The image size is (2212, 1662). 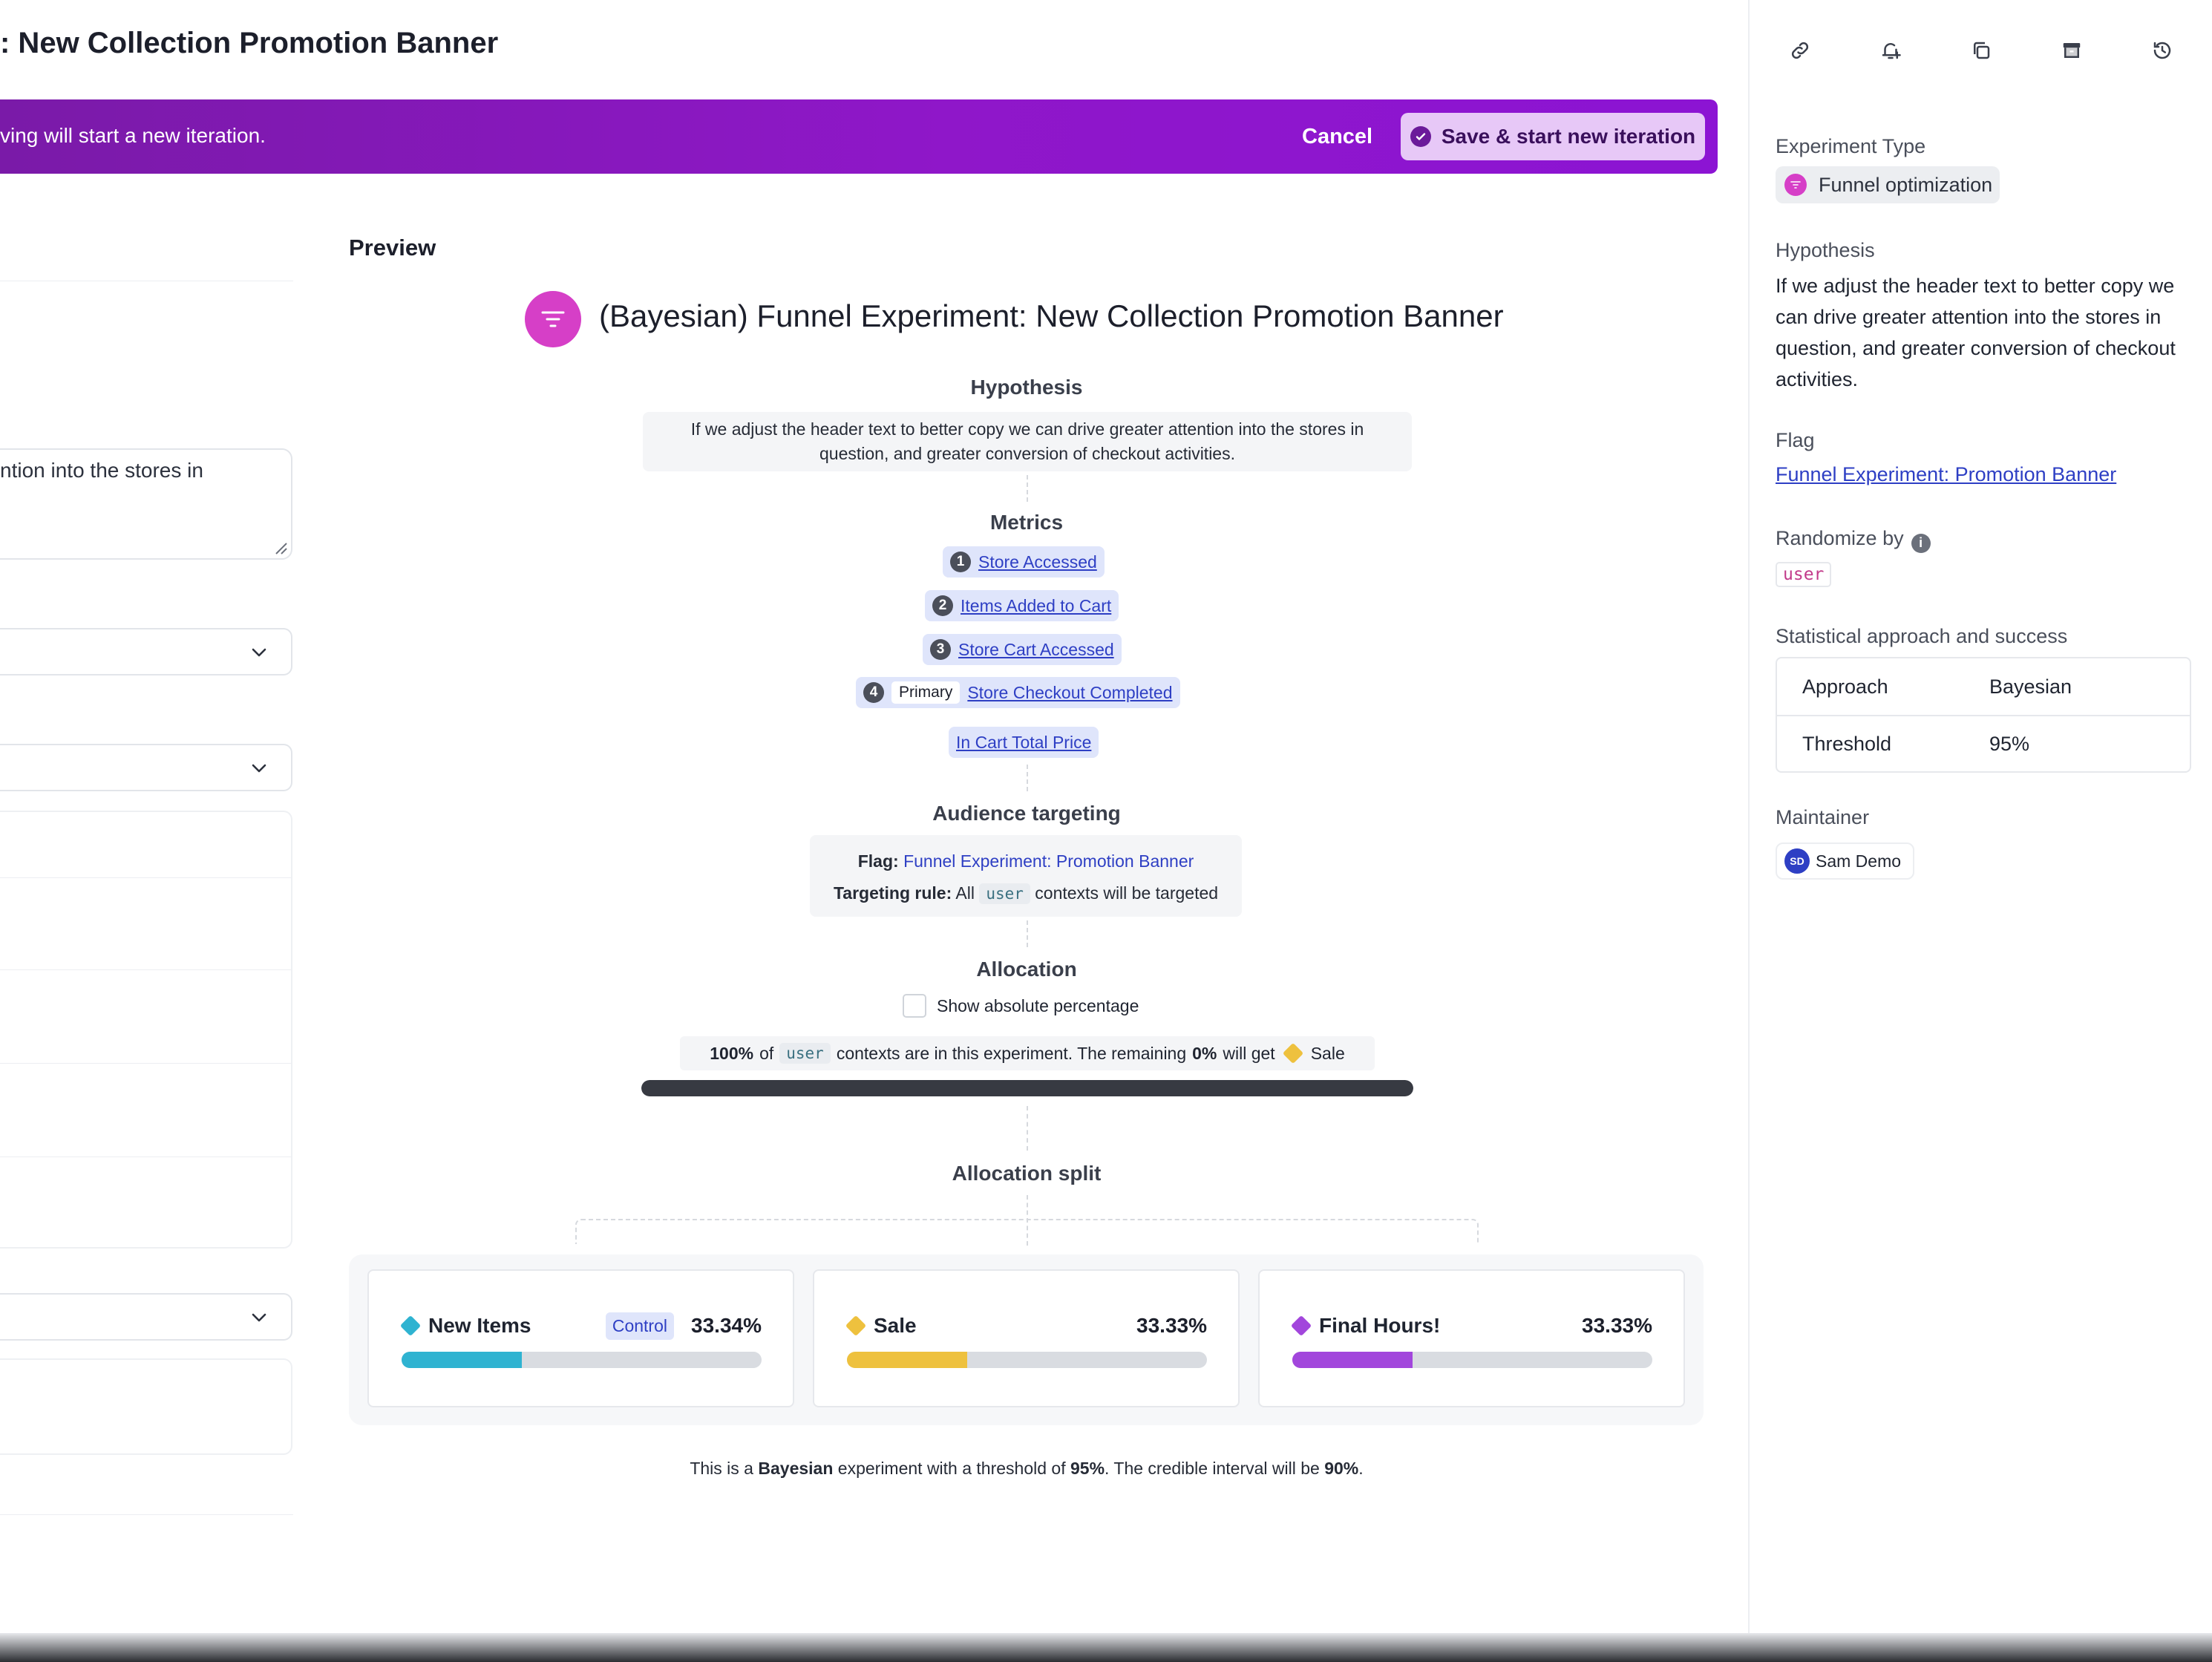 I want to click on table-row: Approach Bayesian, so click(x=1983, y=686).